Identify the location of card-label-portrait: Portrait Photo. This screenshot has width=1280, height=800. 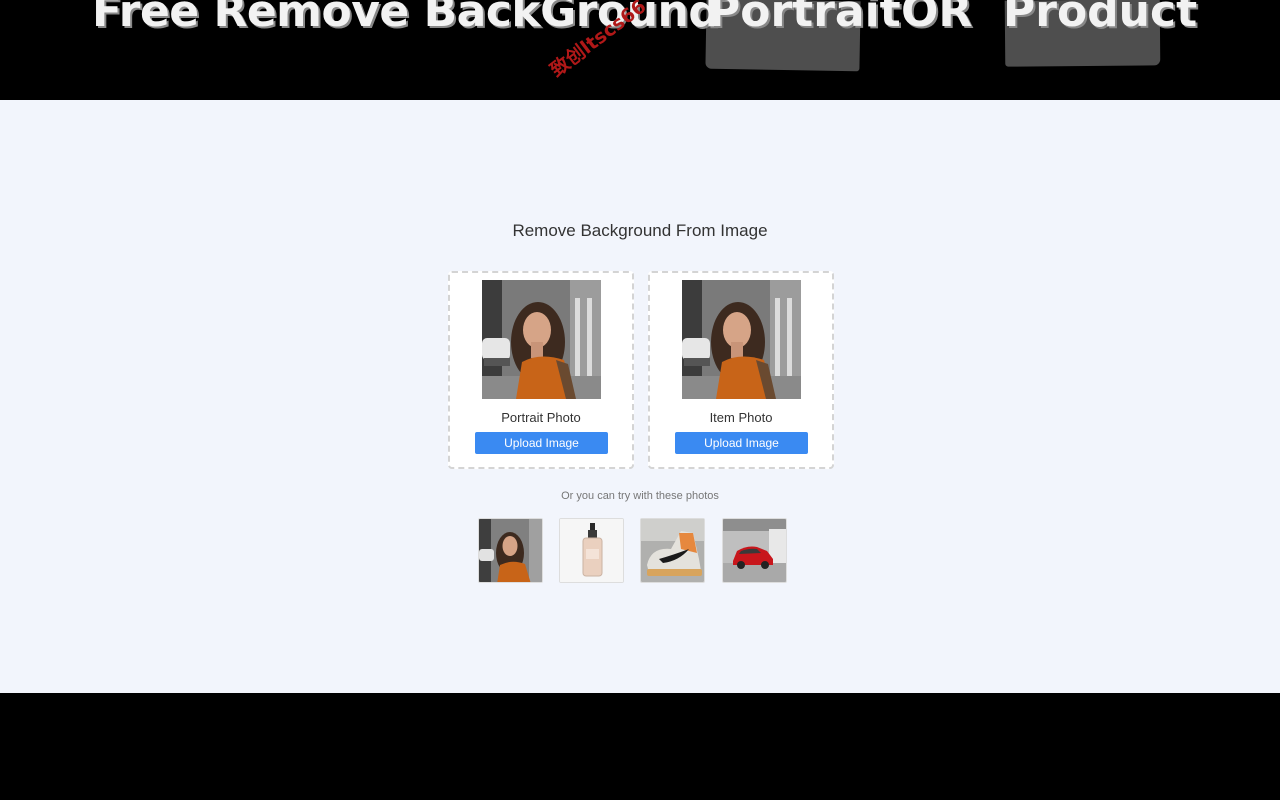
(541, 417).